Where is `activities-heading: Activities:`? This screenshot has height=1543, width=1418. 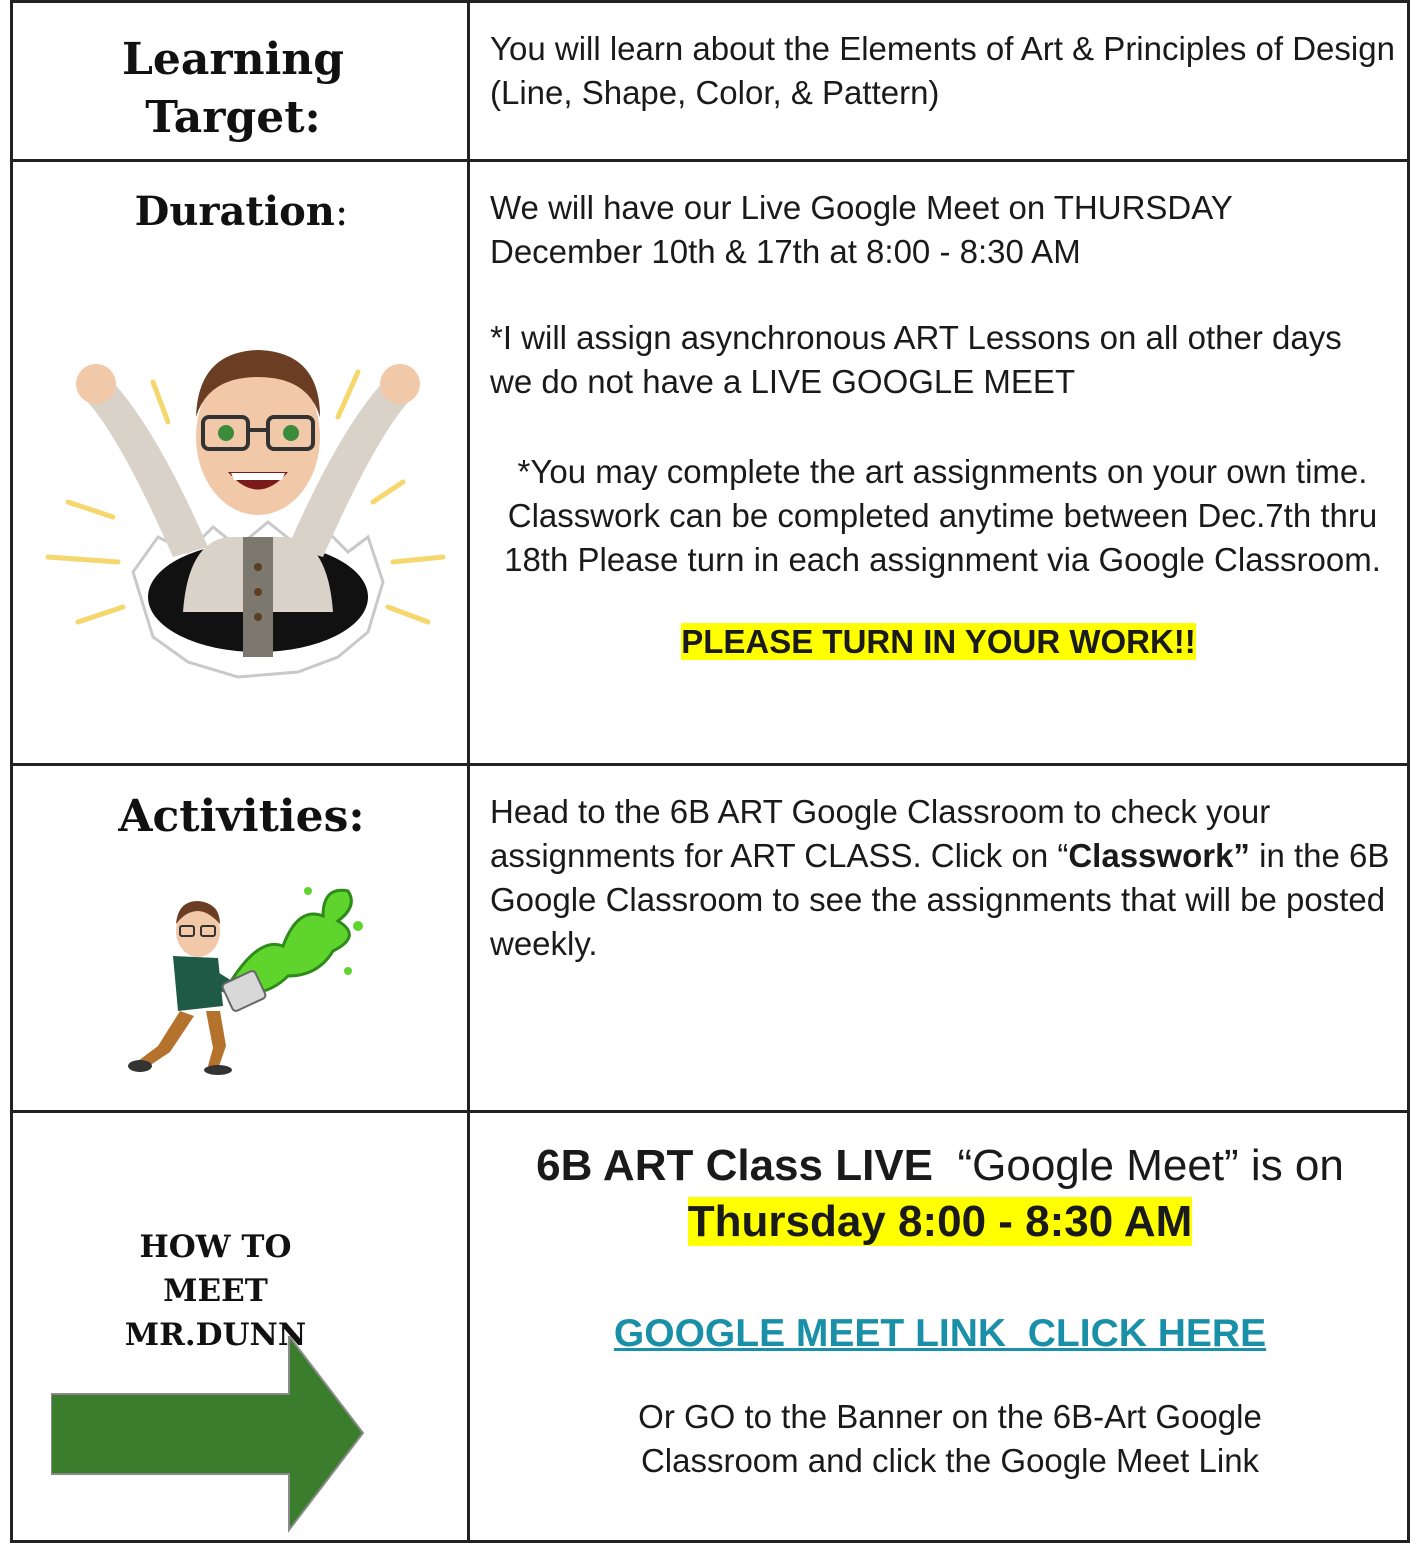
activities-heading: Activities: is located at coordinates (241, 816).